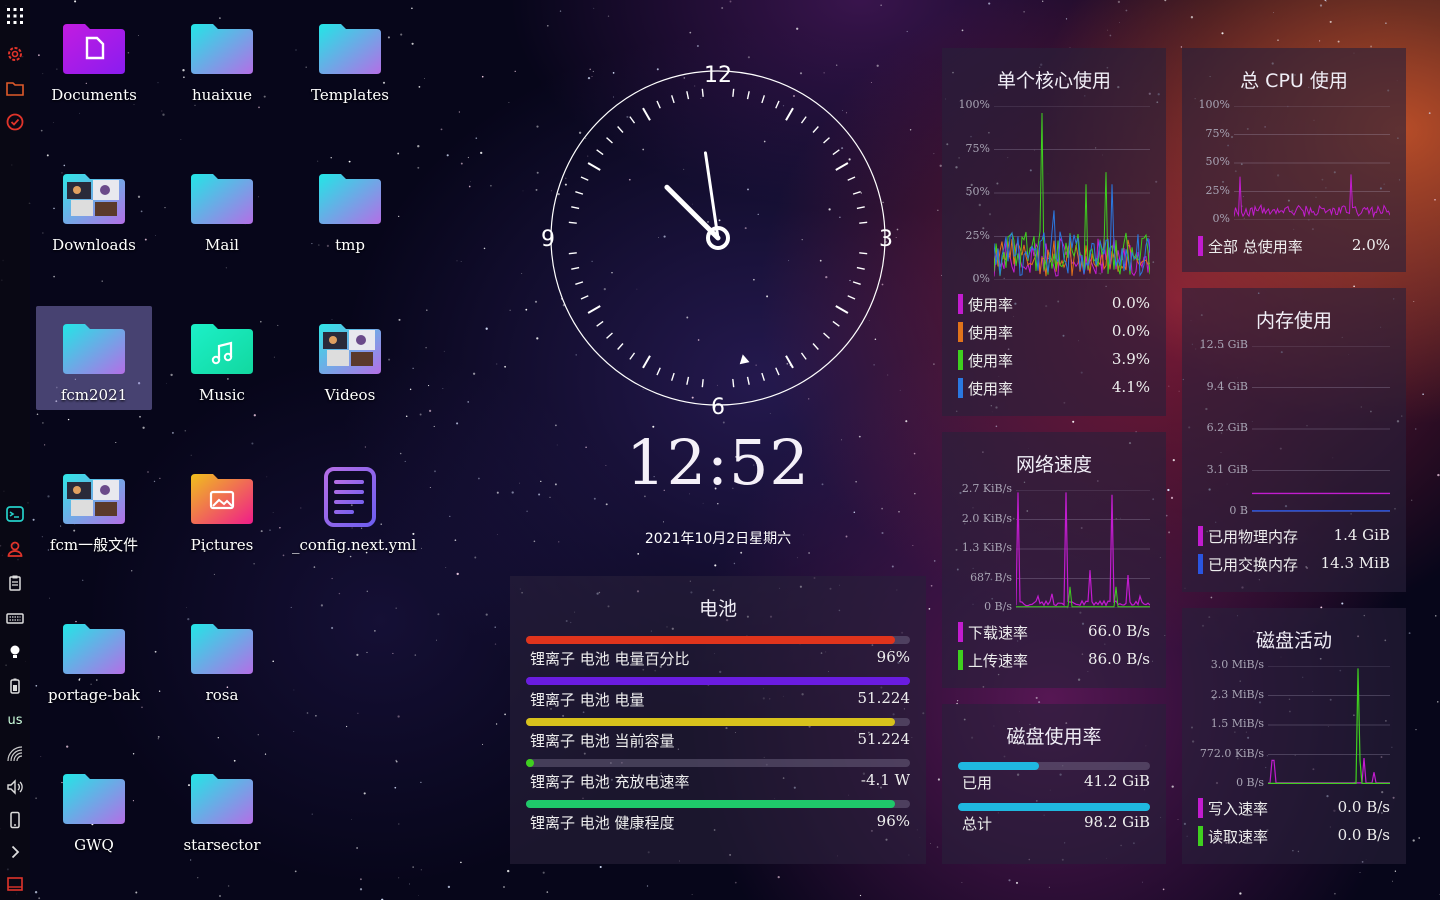 The image size is (1440, 900). What do you see at coordinates (1054, 304) in the screenshot?
I see `legend-row: 使用率 0.0%` at bounding box center [1054, 304].